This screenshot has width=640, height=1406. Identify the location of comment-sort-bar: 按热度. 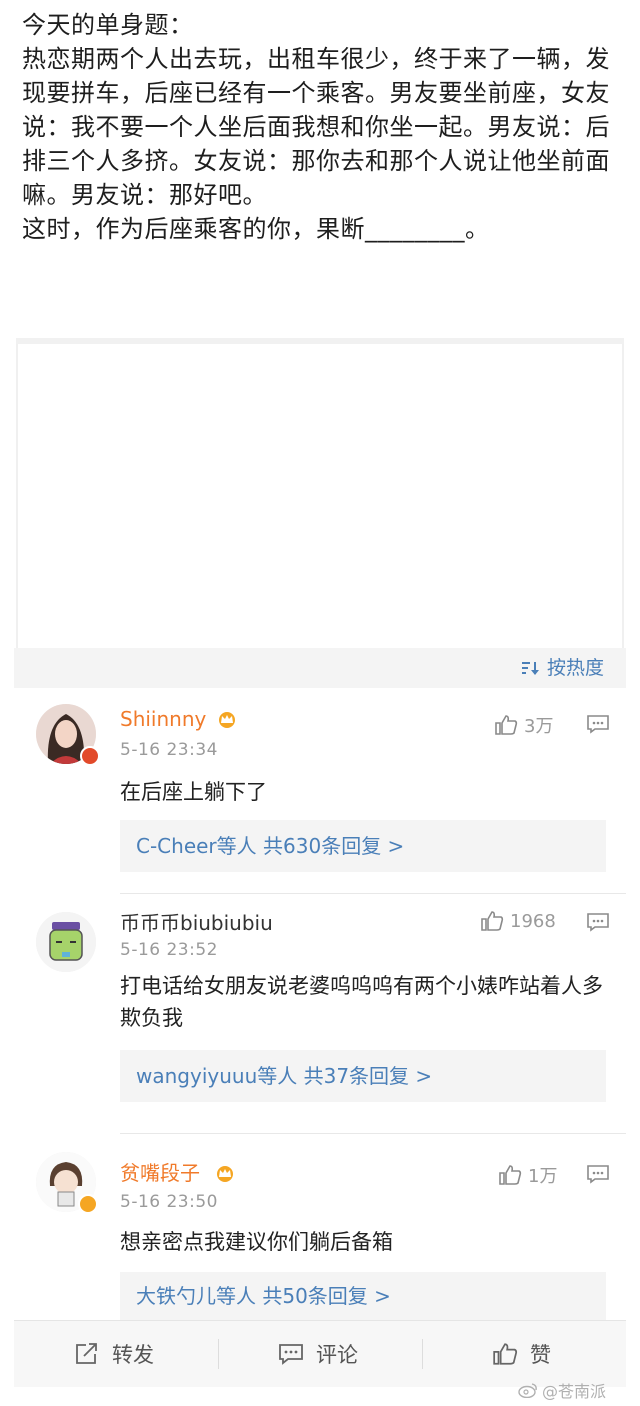
(320, 668).